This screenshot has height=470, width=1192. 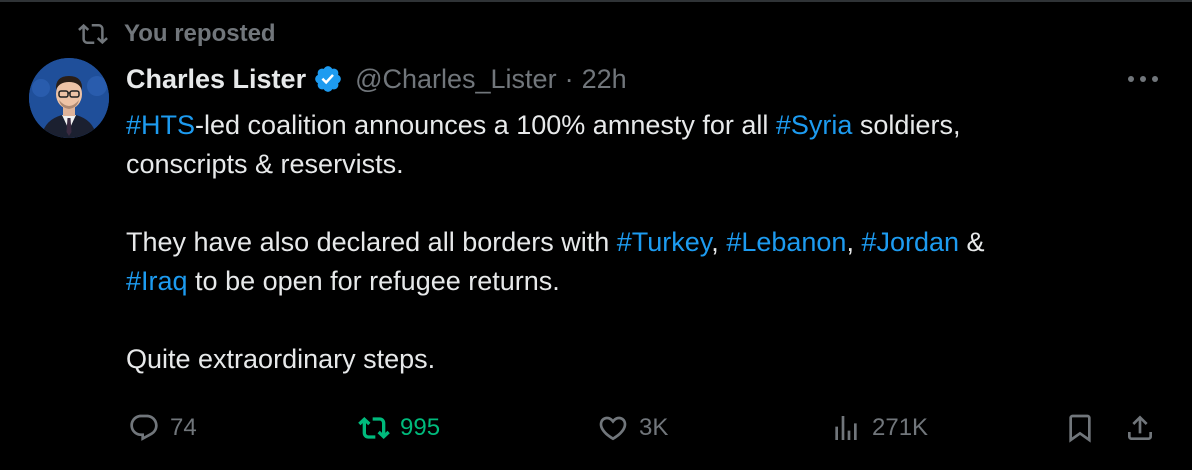 I want to click on reply-count: 74, so click(x=183, y=427).